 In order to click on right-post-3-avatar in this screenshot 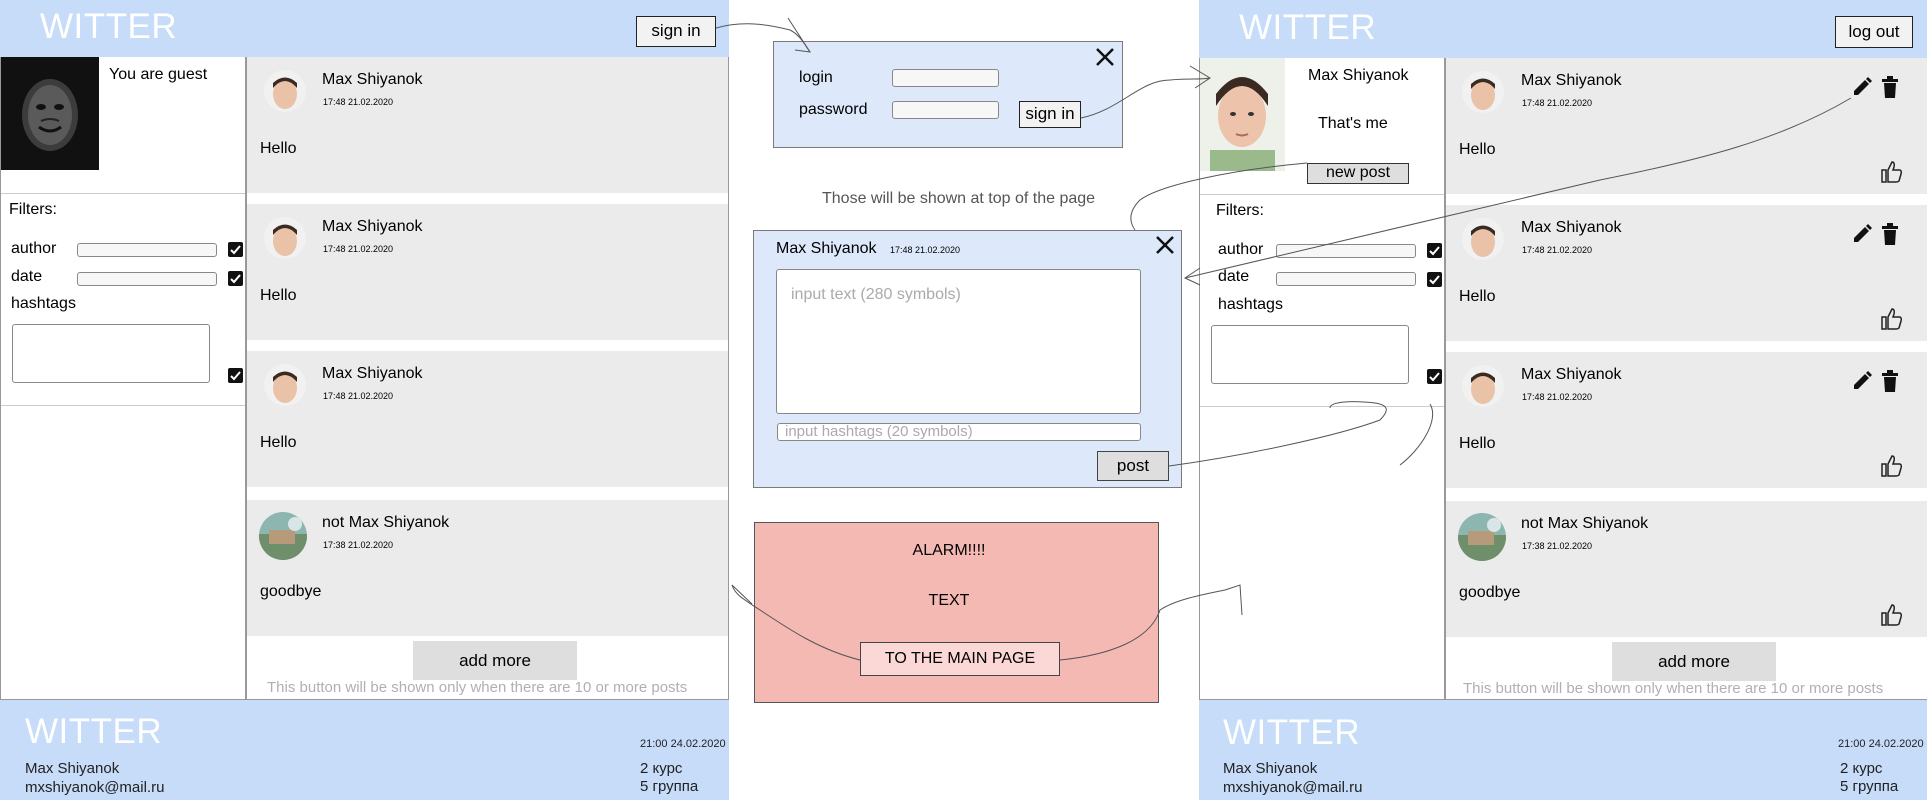, I will do `click(1483, 386)`.